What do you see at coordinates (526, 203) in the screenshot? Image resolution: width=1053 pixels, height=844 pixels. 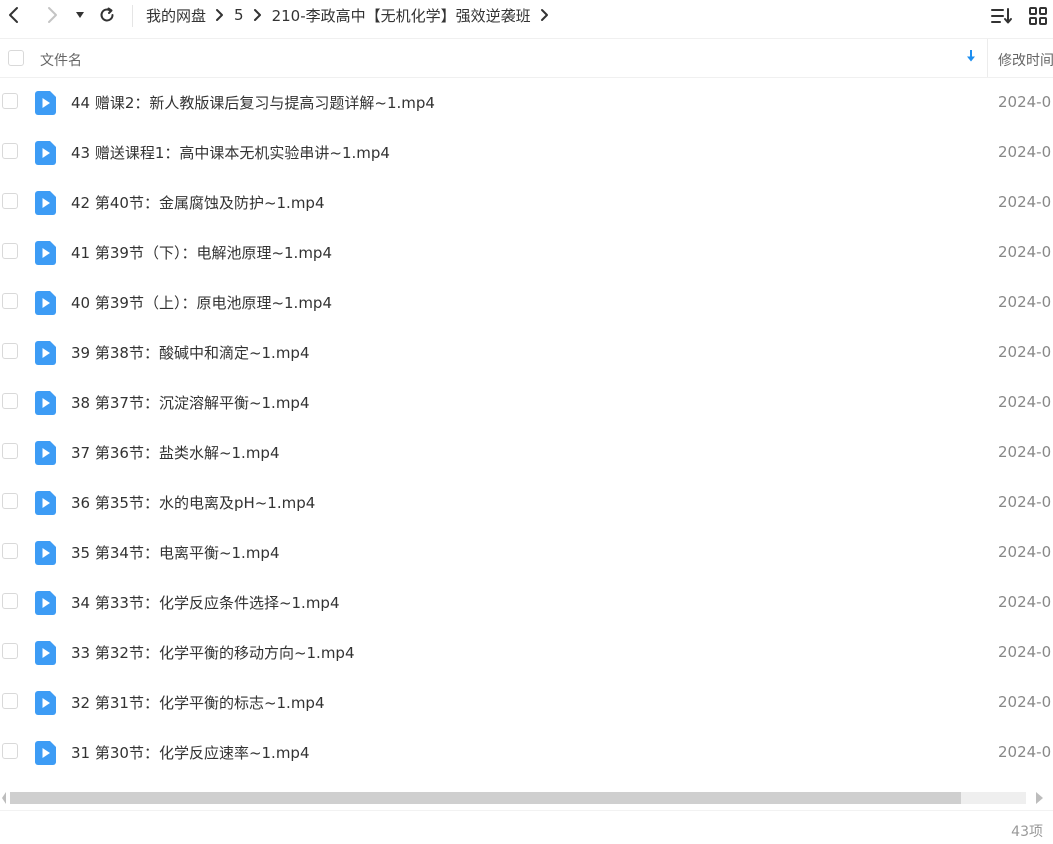 I see `table-row: 42 第40节：金属腐蚀及防护~1.mp4 2024-0` at bounding box center [526, 203].